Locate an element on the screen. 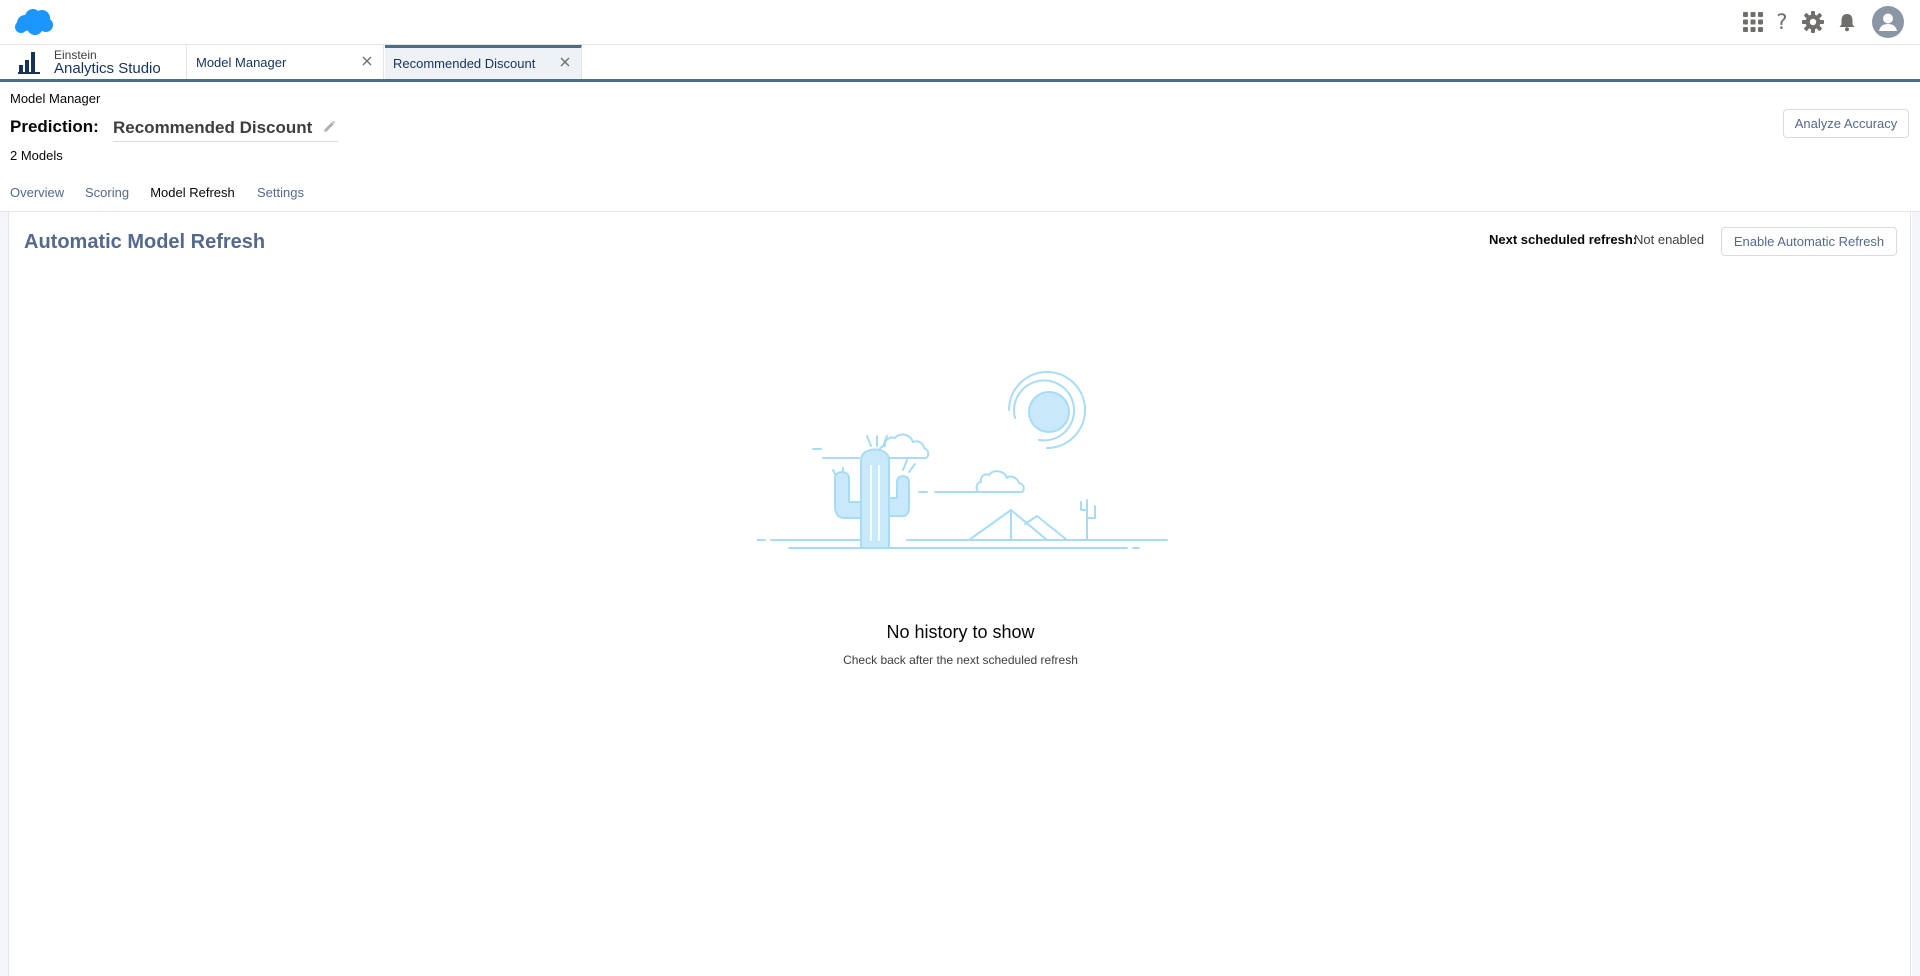 This screenshot has height=976, width=1920. edit-pencil-icon is located at coordinates (329, 127).